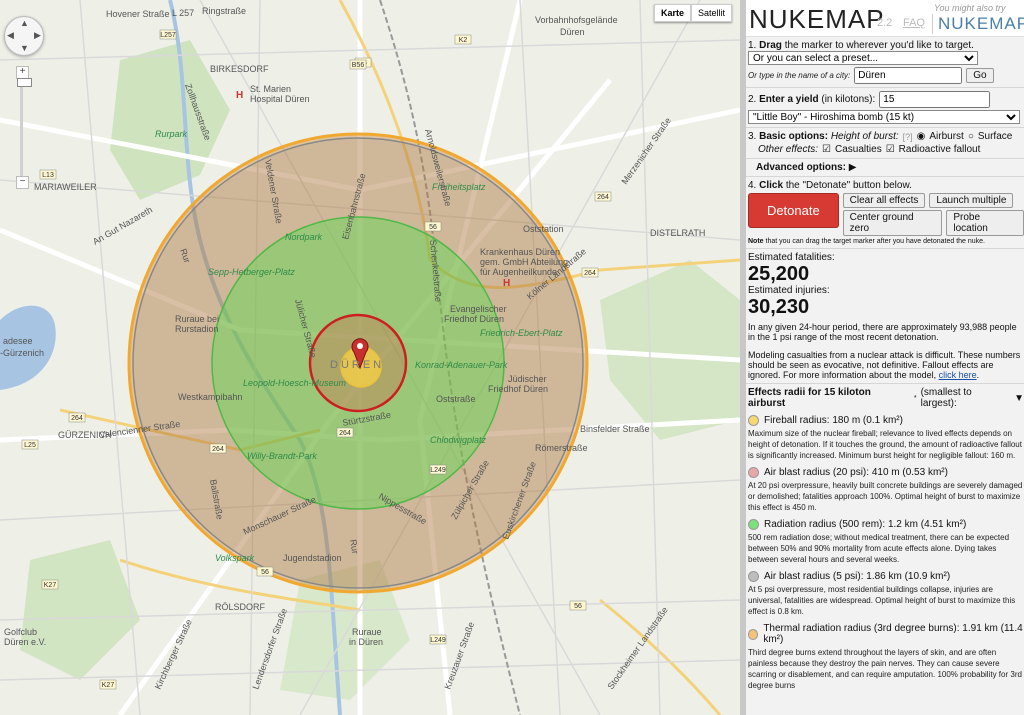  Describe the element at coordinates (890, 149) in the screenshot. I see `fallout-checkbox: ☑` at that location.